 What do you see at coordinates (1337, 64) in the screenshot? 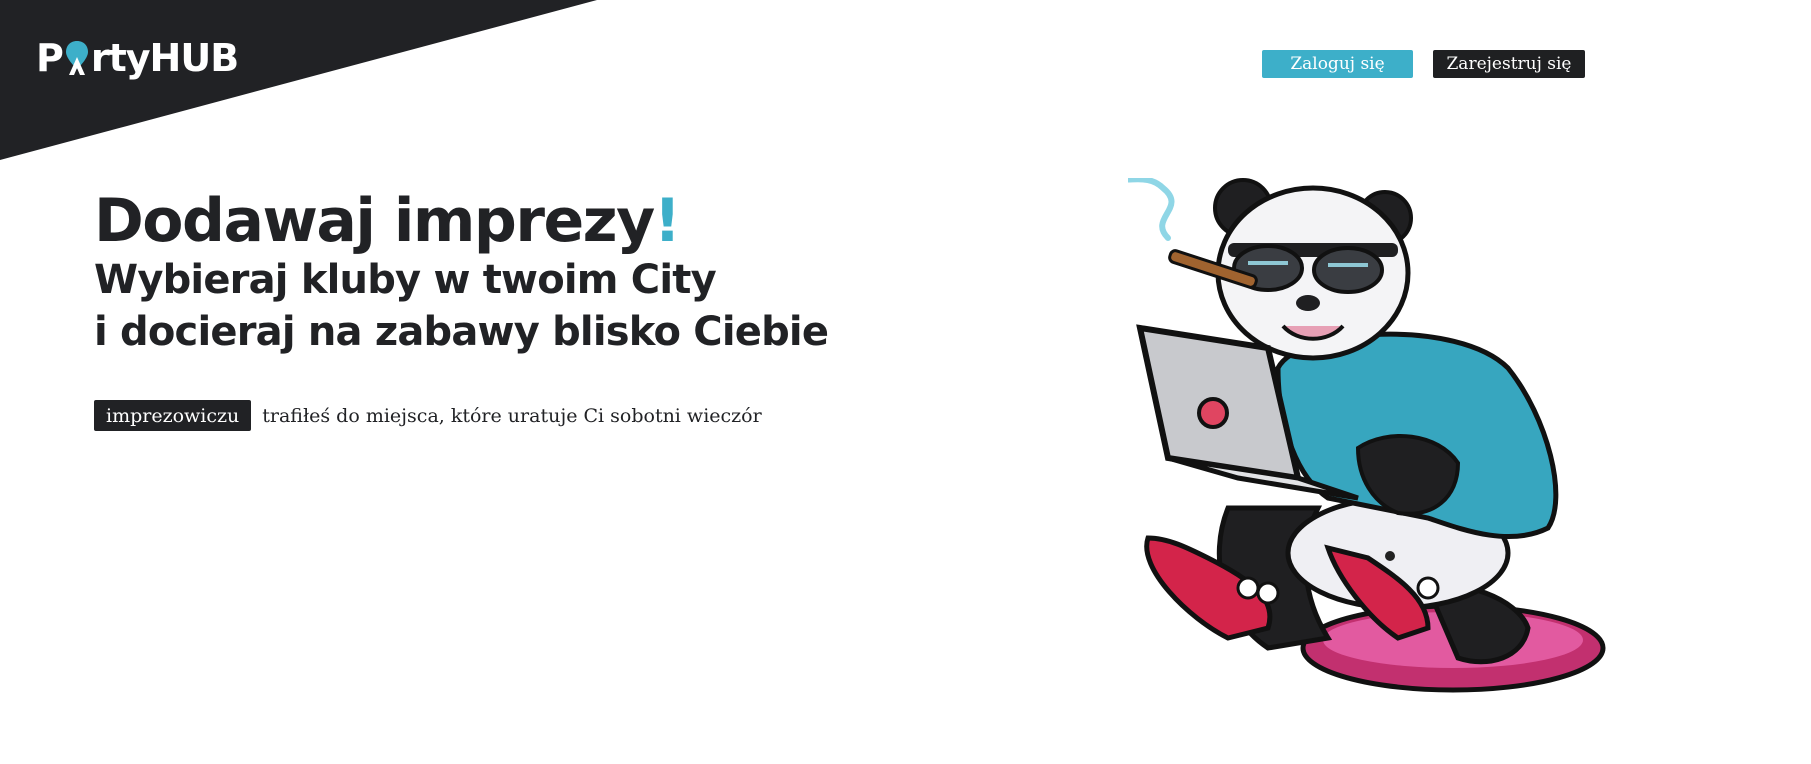
I see `login-button: Zaloguj się` at bounding box center [1337, 64].